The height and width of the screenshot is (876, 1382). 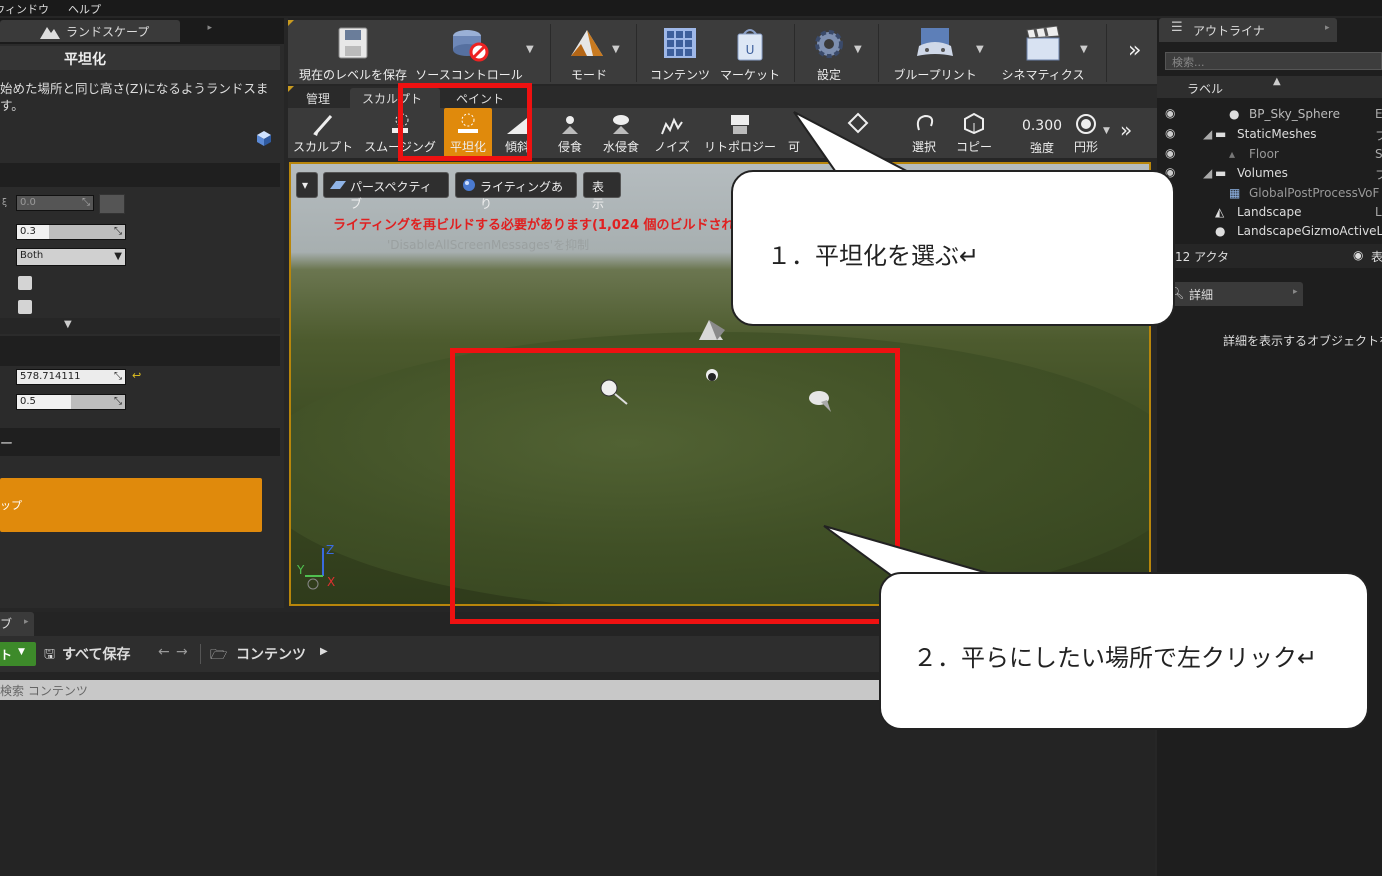 I want to click on outliner-row: ◉ ◢ ▬ StaticMeshes フ, so click(x=1269, y=134).